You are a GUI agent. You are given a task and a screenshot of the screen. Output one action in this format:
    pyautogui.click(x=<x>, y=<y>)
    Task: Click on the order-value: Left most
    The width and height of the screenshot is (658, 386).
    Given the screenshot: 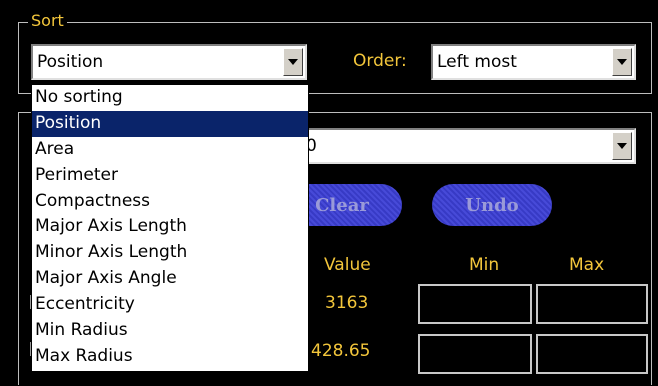 What is the action you would take?
    pyautogui.click(x=477, y=62)
    